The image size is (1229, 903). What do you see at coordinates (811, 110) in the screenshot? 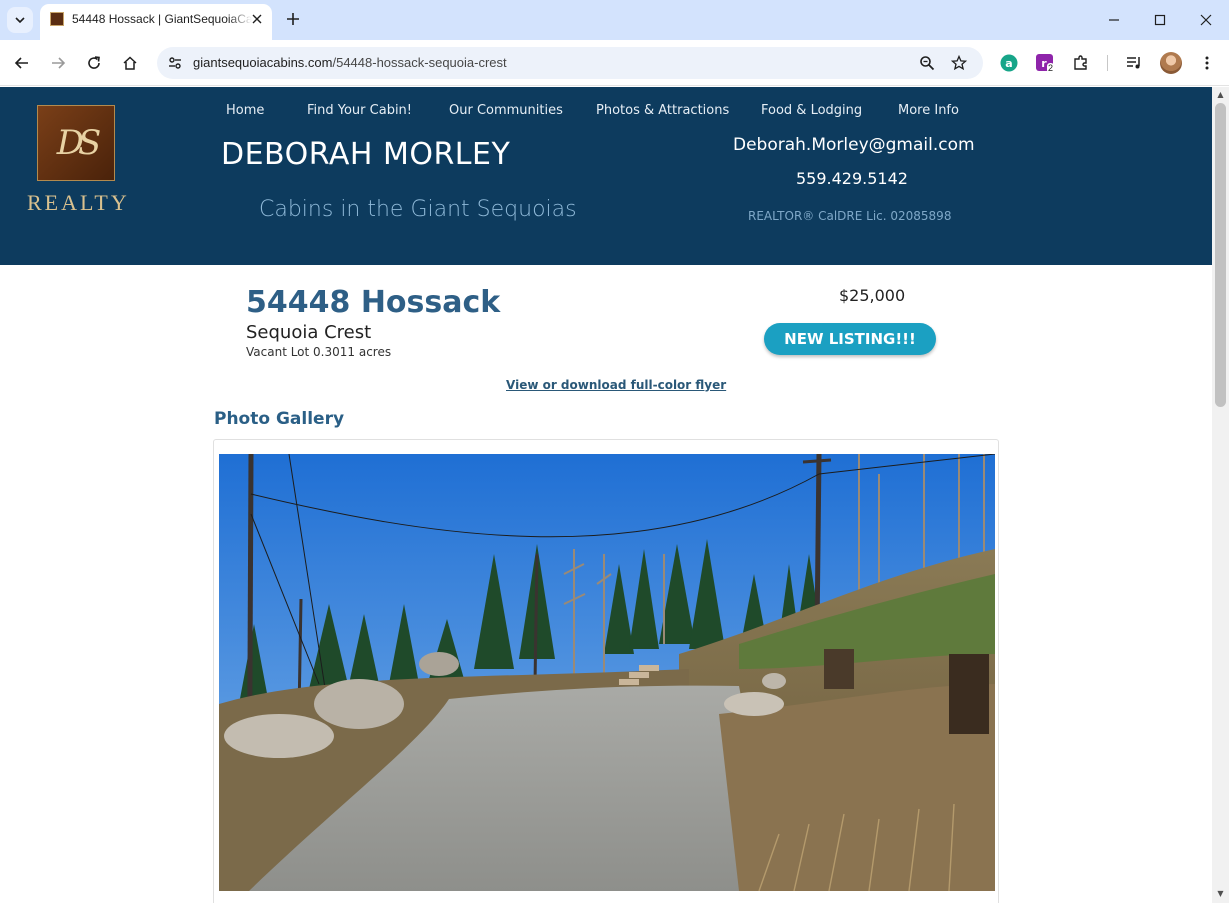
I see `nav-food-lodging: Food & Lodging` at bounding box center [811, 110].